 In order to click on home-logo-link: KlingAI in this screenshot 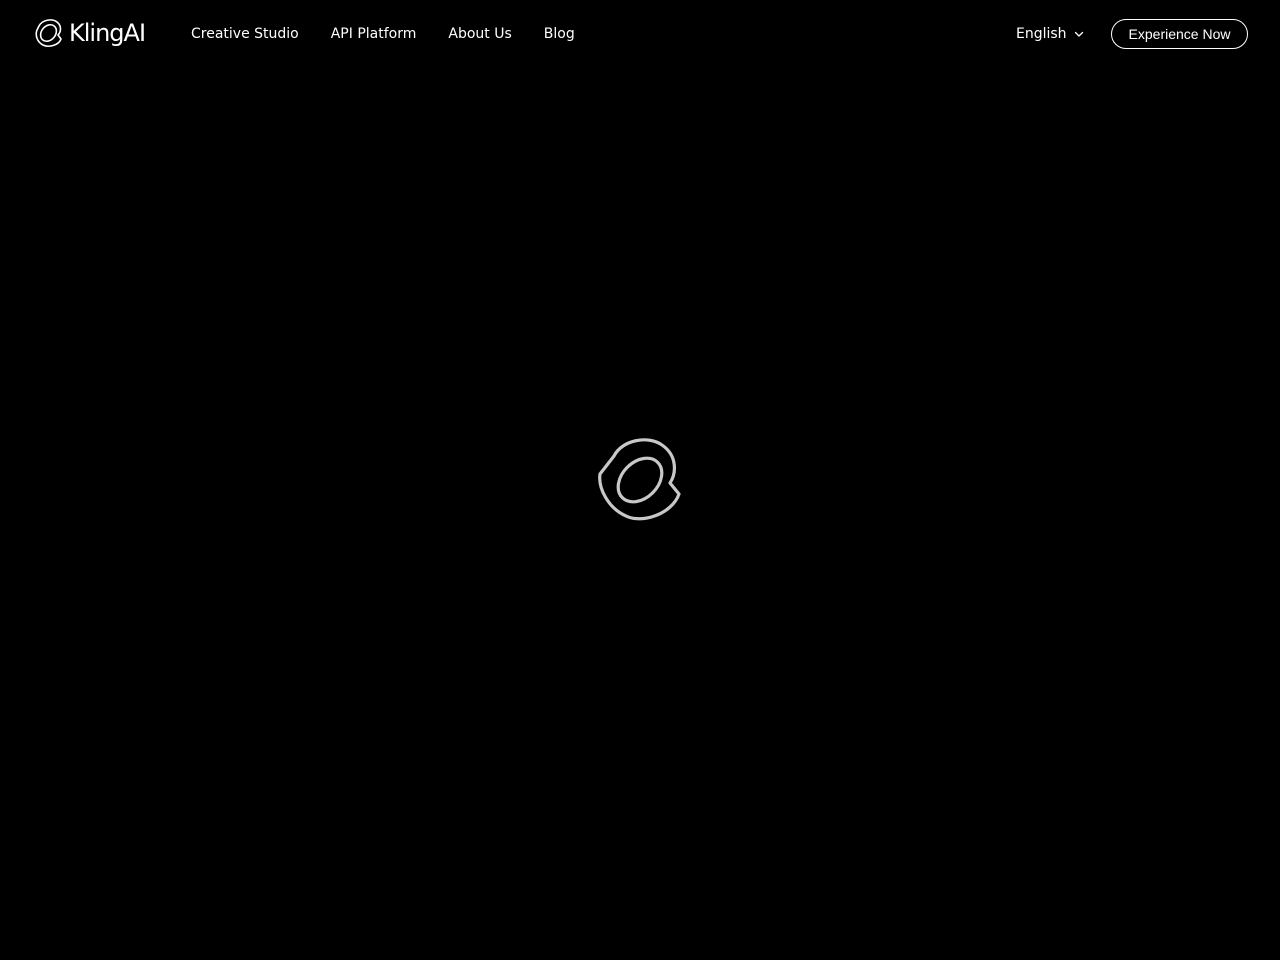, I will do `click(89, 33)`.